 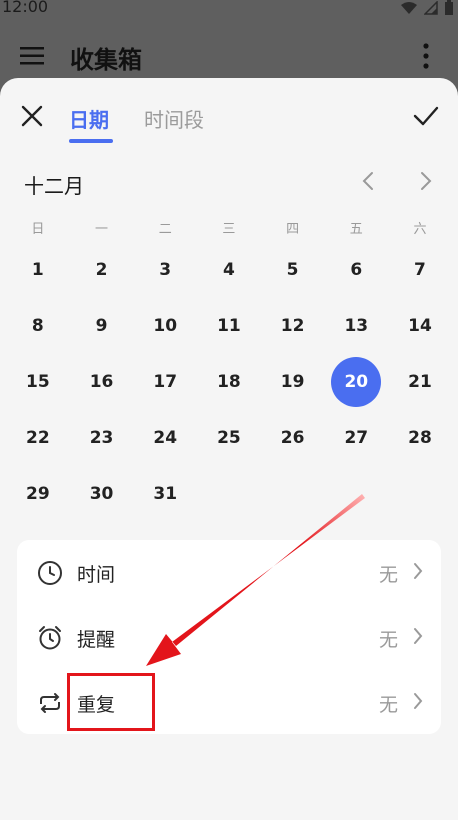 I want to click on day-number: 12, so click(x=292, y=326).